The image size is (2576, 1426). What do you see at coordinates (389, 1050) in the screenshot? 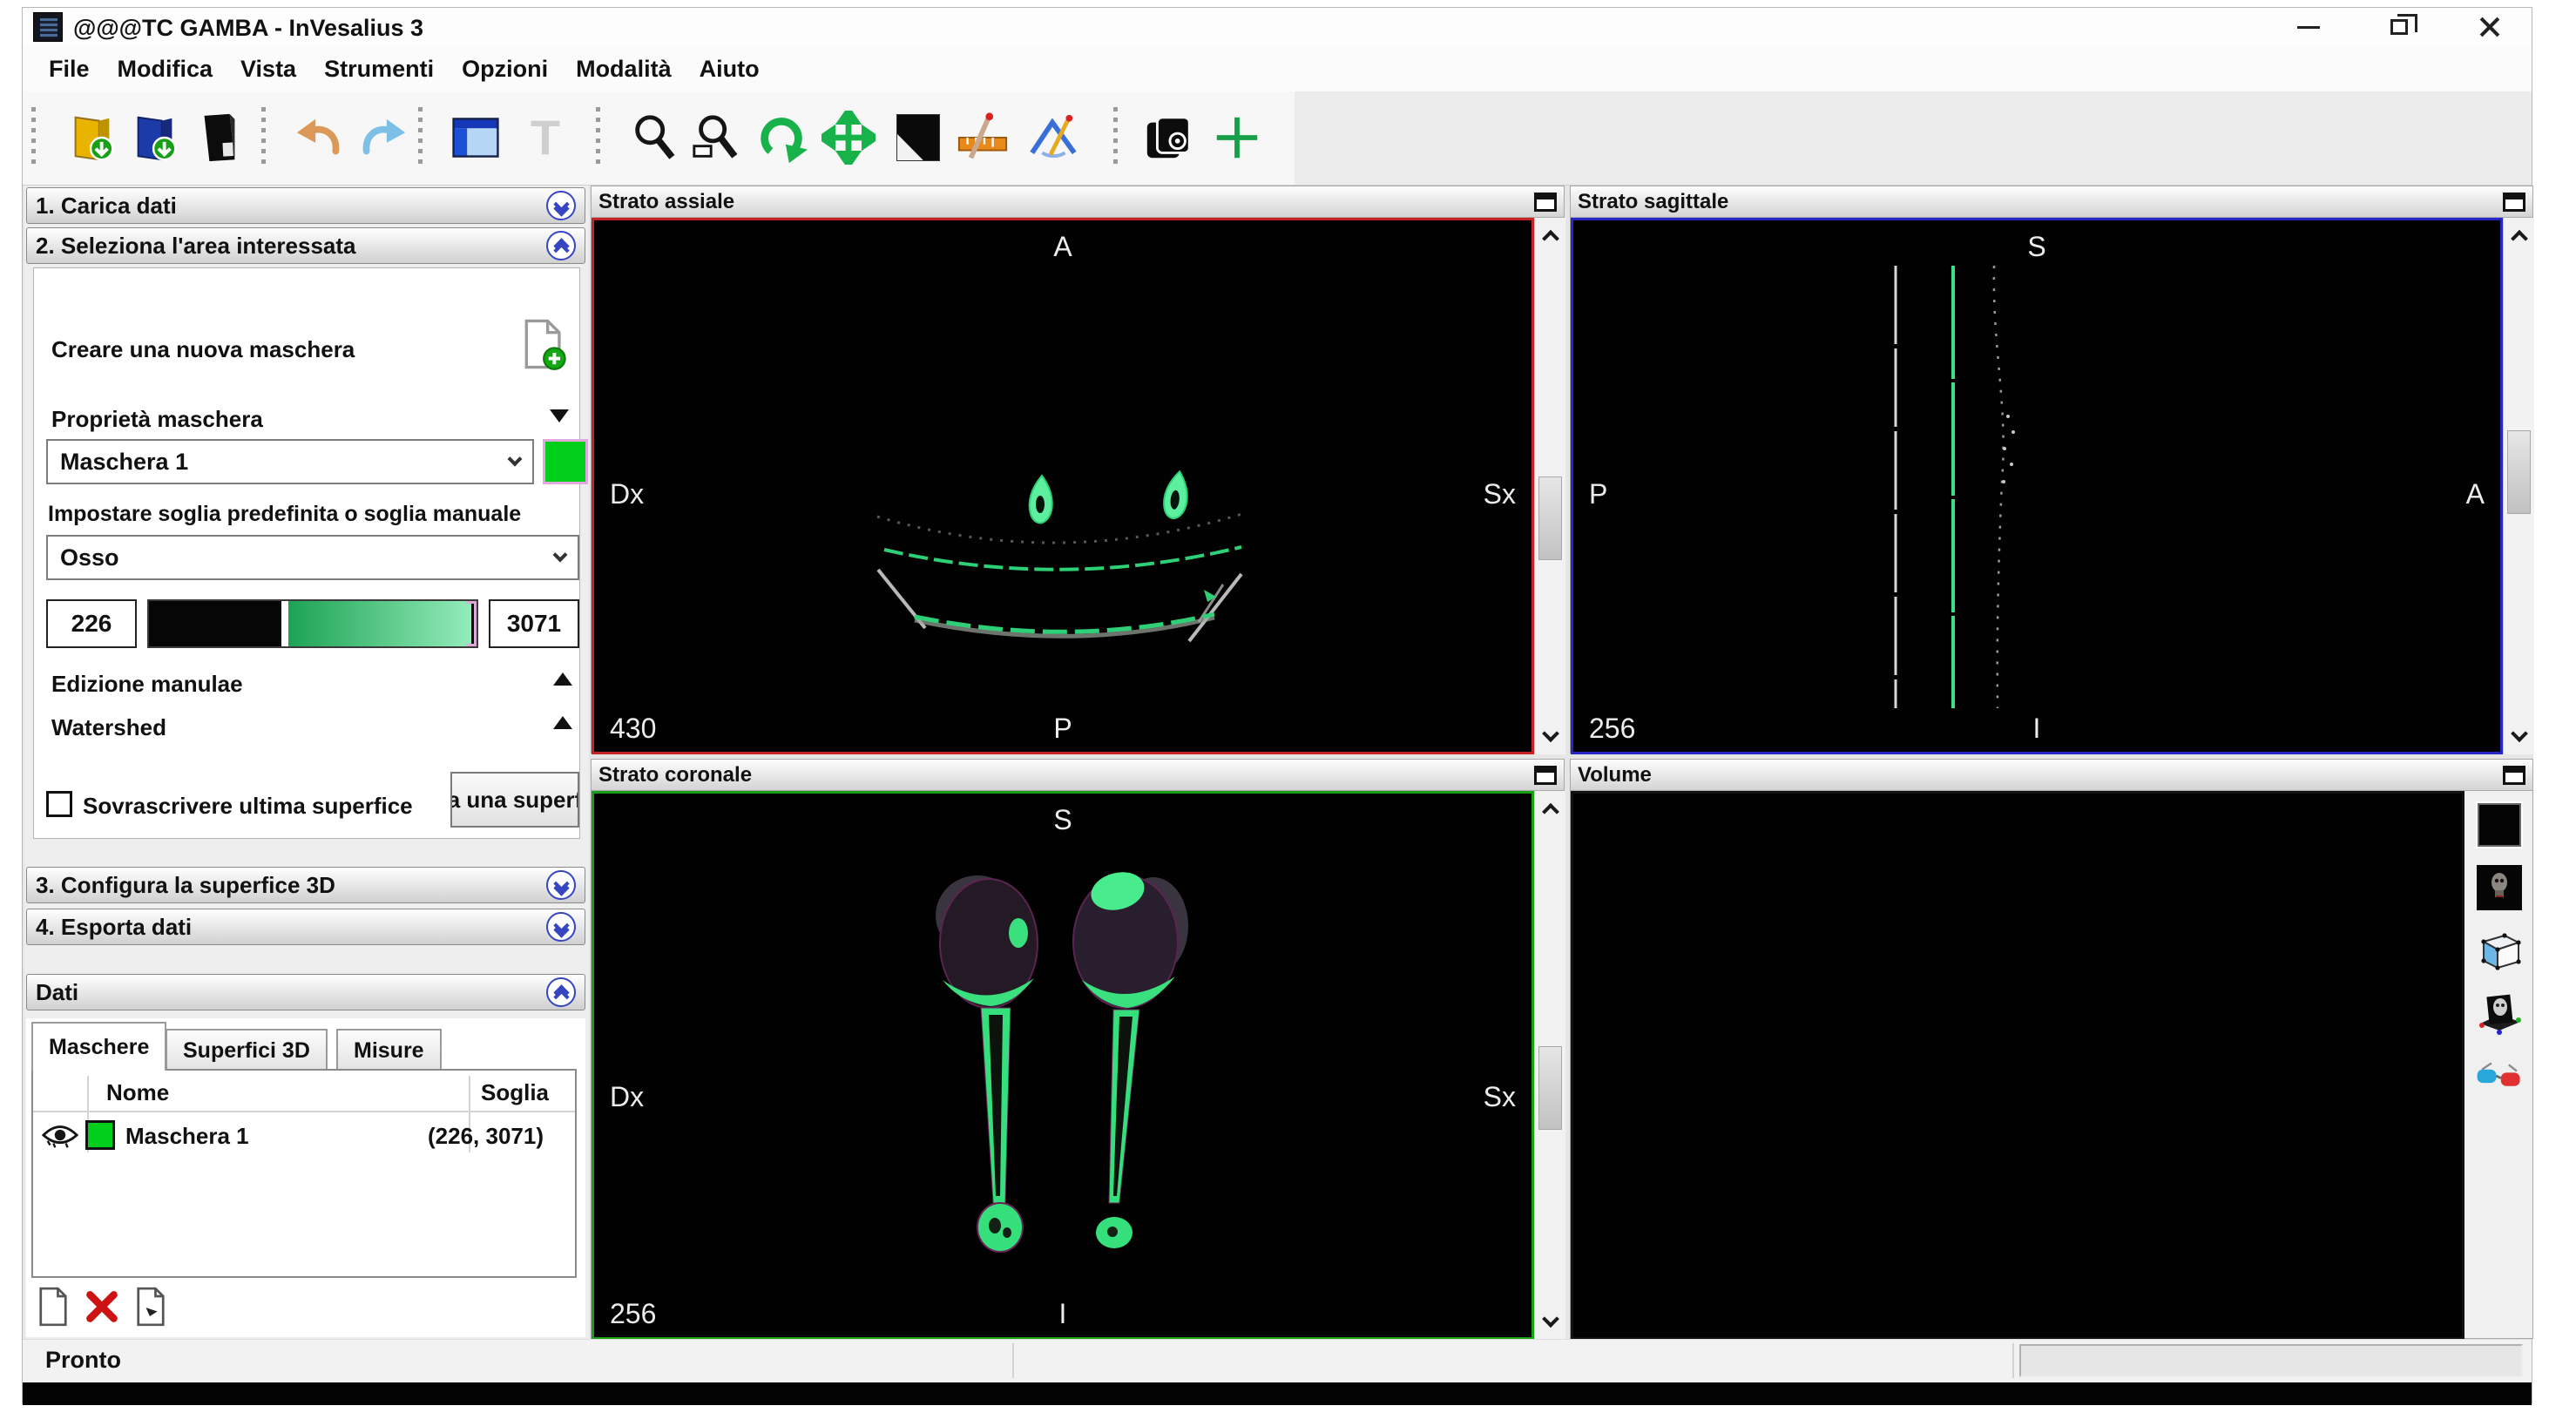
I see `tab-misure: Misure` at bounding box center [389, 1050].